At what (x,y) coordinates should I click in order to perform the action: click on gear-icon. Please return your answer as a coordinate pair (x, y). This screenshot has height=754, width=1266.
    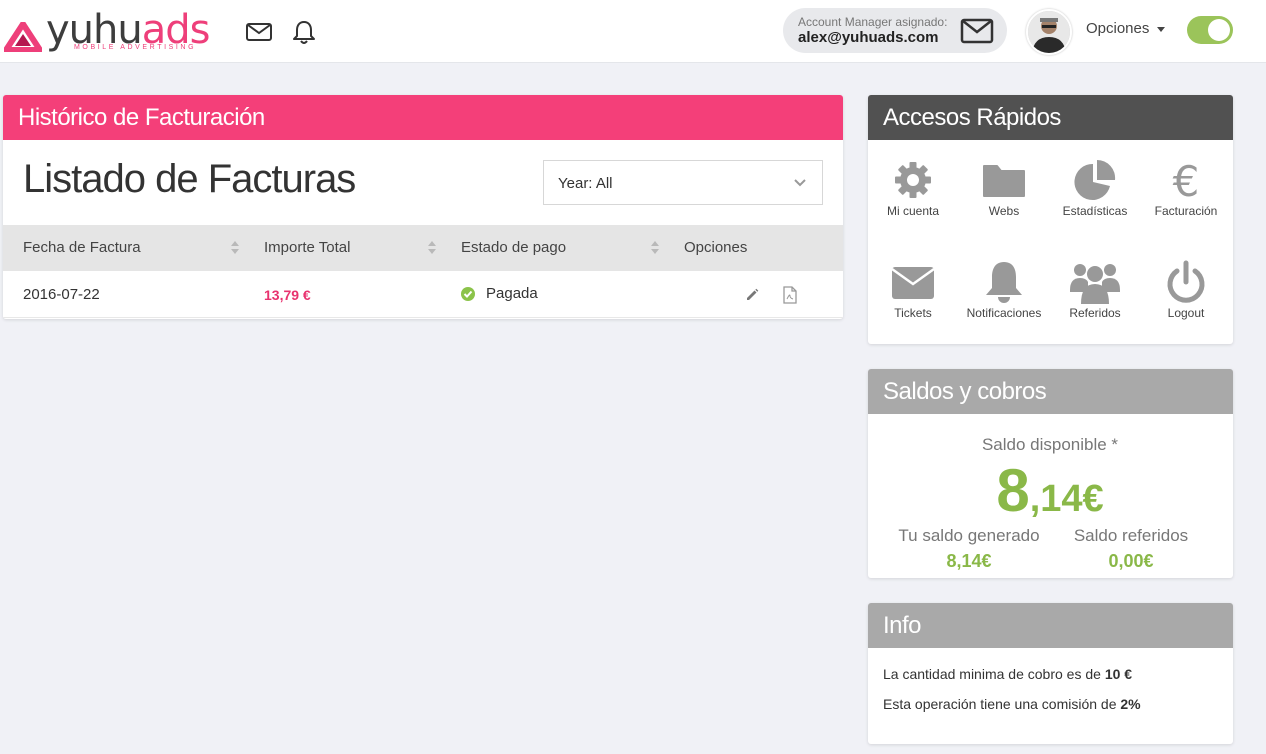
    Looking at the image, I should click on (913, 180).